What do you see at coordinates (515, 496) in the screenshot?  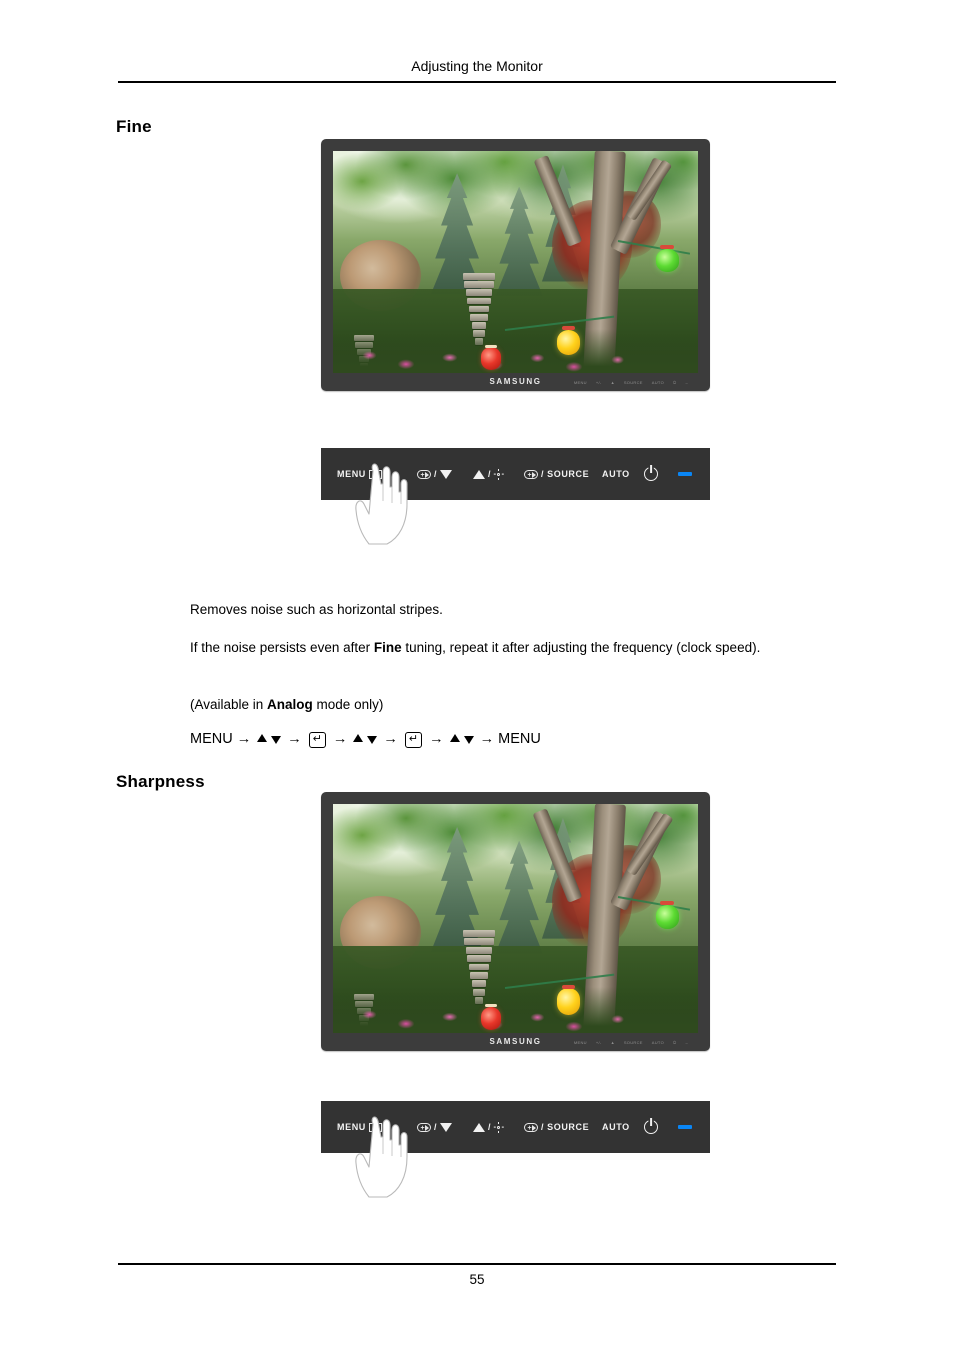 I see `control-panel-strip-fine: MENU + / / + / SOURCE AUTO` at bounding box center [515, 496].